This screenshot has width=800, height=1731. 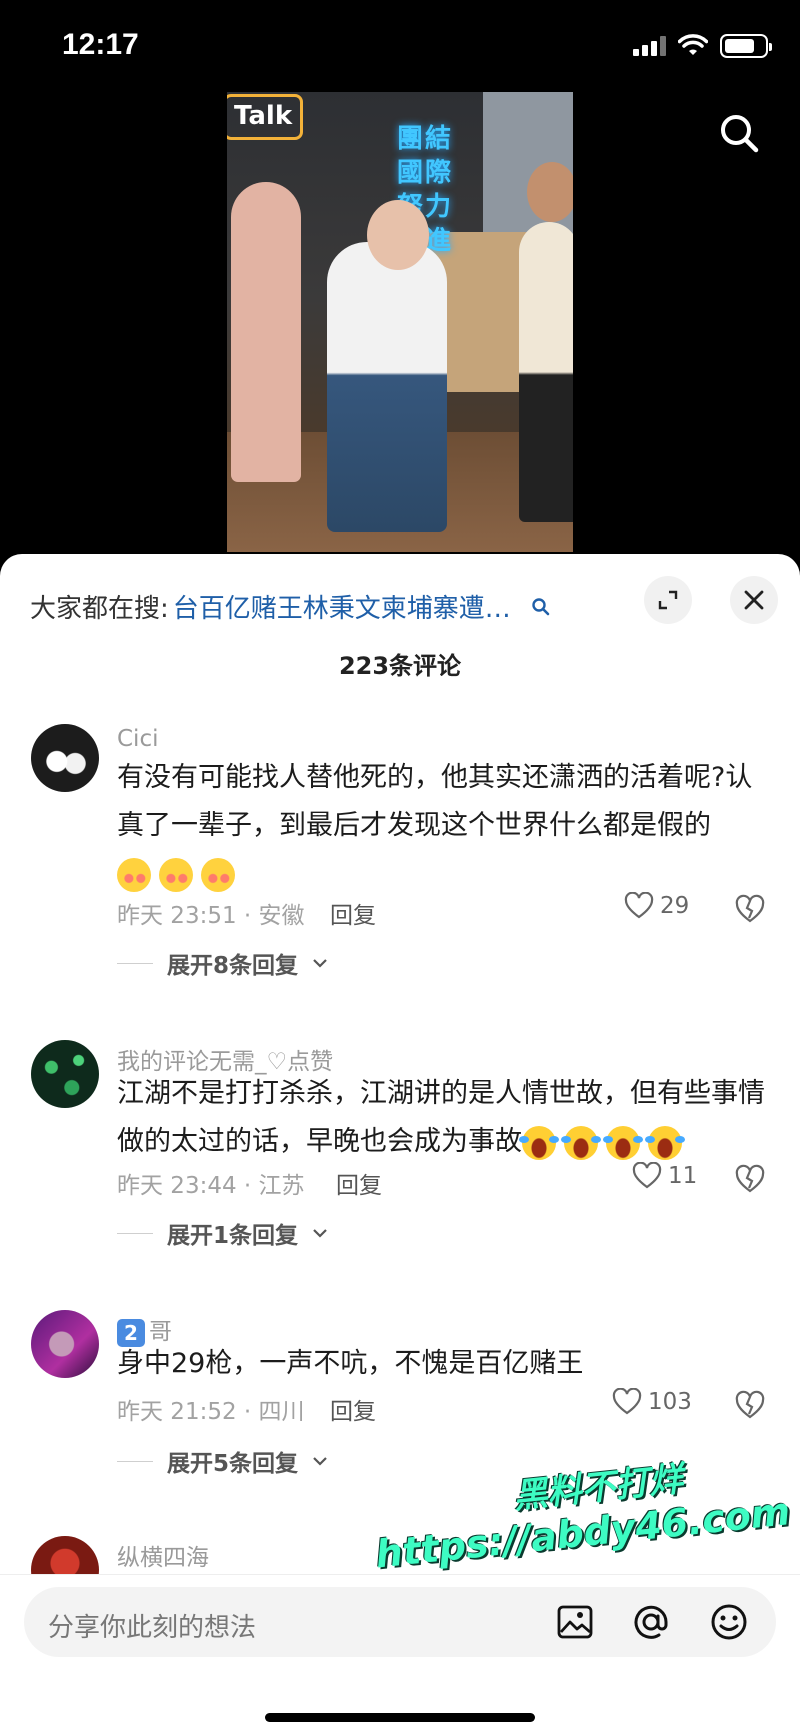 What do you see at coordinates (683, 1176) in the screenshot?
I see `like-count: 11` at bounding box center [683, 1176].